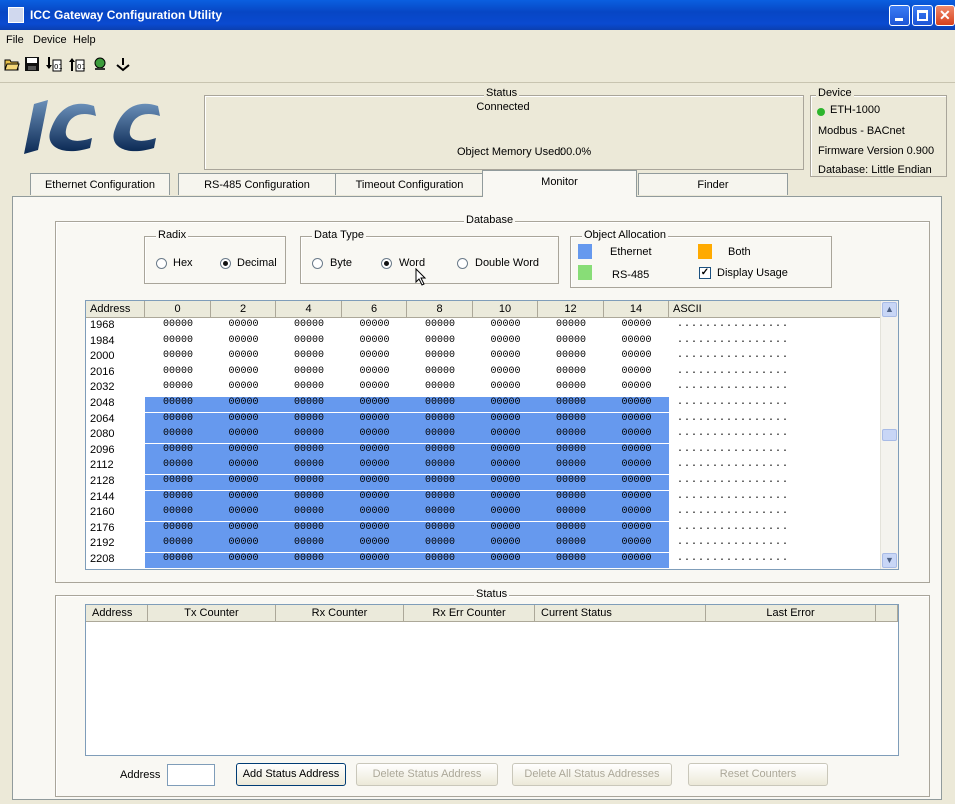  I want to click on scroll-up-icon: ▲, so click(889, 309).